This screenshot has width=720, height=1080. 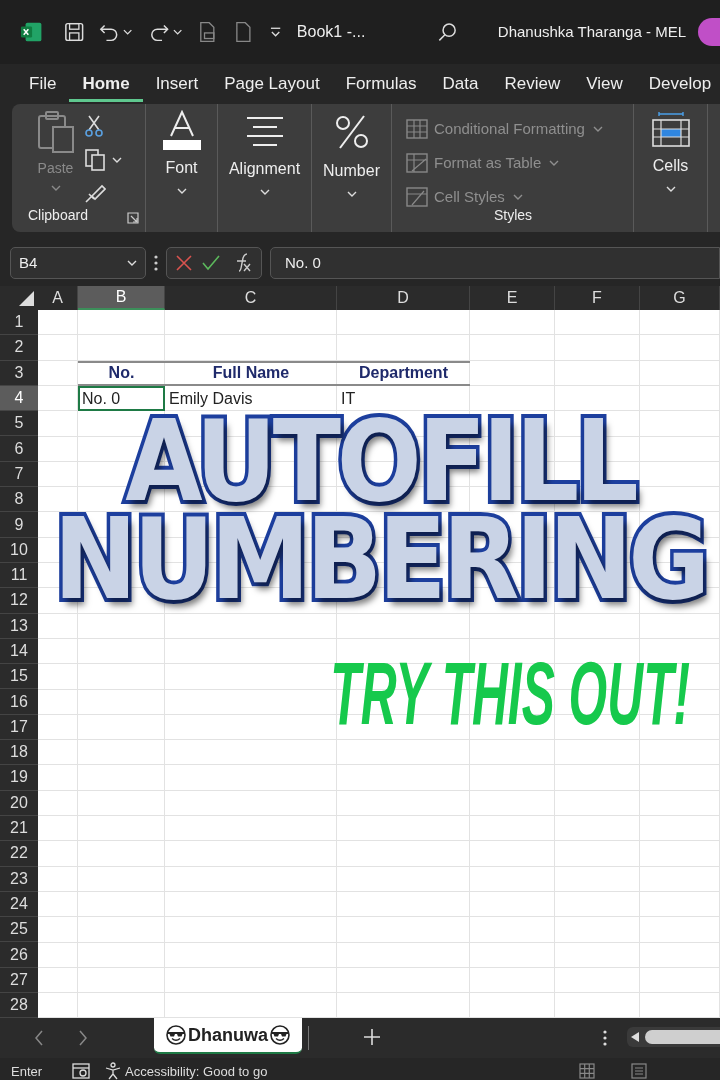 I want to click on page-layout-view-icon, so click(x=639, y=1071).